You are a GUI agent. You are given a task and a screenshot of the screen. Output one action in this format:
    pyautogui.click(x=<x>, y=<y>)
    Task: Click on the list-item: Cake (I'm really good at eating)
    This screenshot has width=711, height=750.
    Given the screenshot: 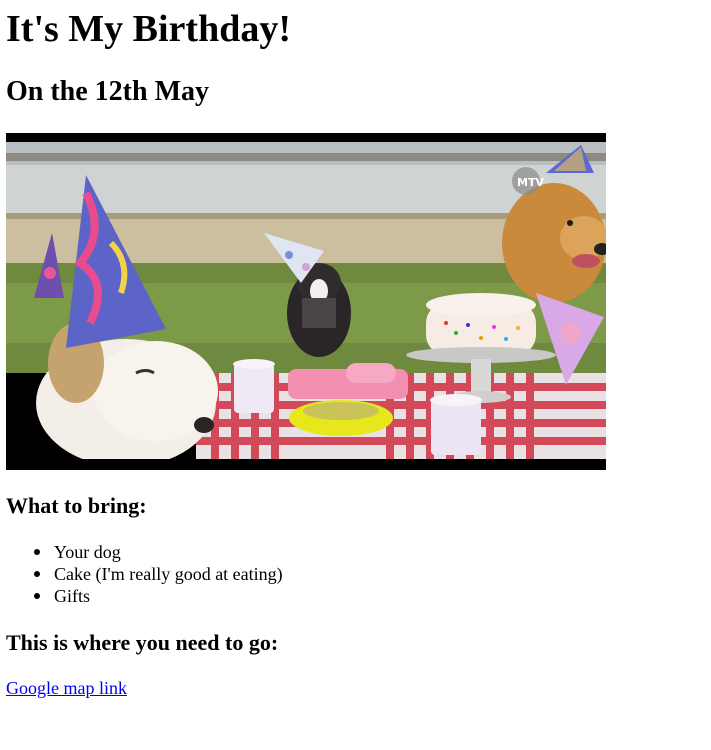 What is the action you would take?
    pyautogui.click(x=158, y=574)
    